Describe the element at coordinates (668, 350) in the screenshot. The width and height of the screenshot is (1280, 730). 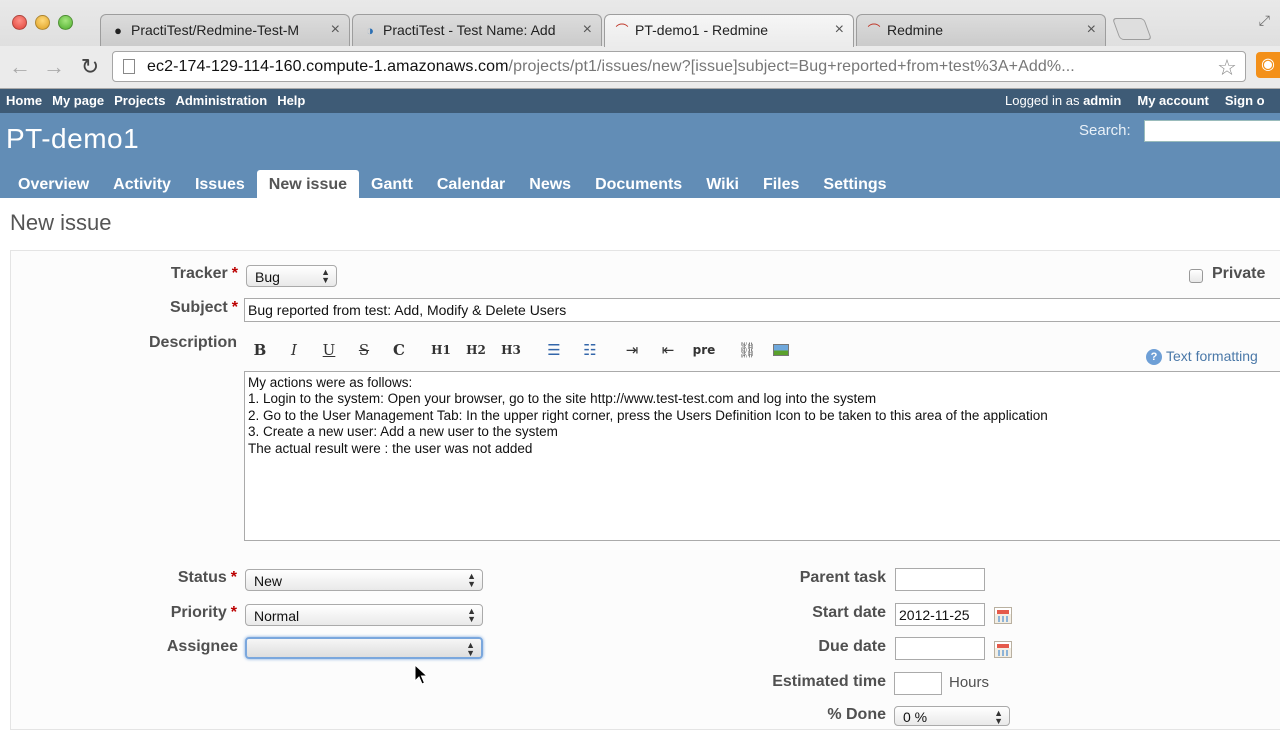
I see `outdent-icon: ⇤` at that location.